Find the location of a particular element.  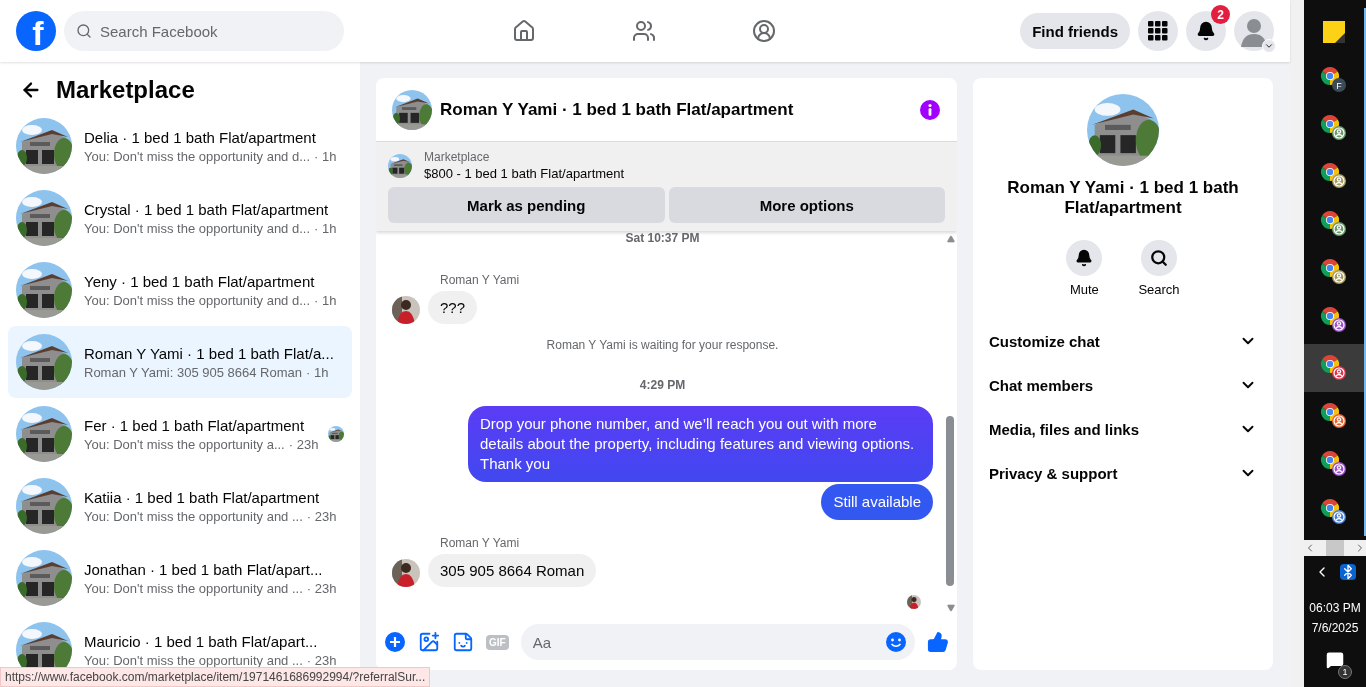

chat-title: Roman Y Yami · 1 bed 1 bath Flat/apartment is located at coordinates (617, 109).